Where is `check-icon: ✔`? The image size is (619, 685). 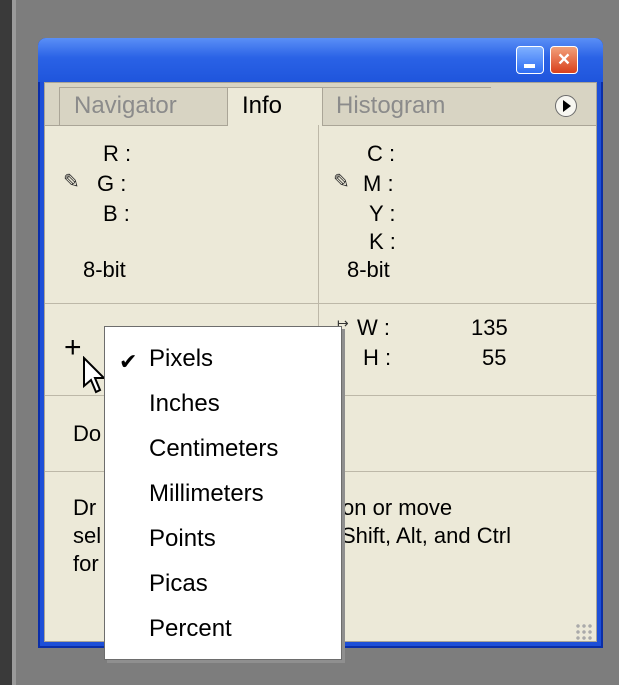
check-icon: ✔ is located at coordinates (128, 361).